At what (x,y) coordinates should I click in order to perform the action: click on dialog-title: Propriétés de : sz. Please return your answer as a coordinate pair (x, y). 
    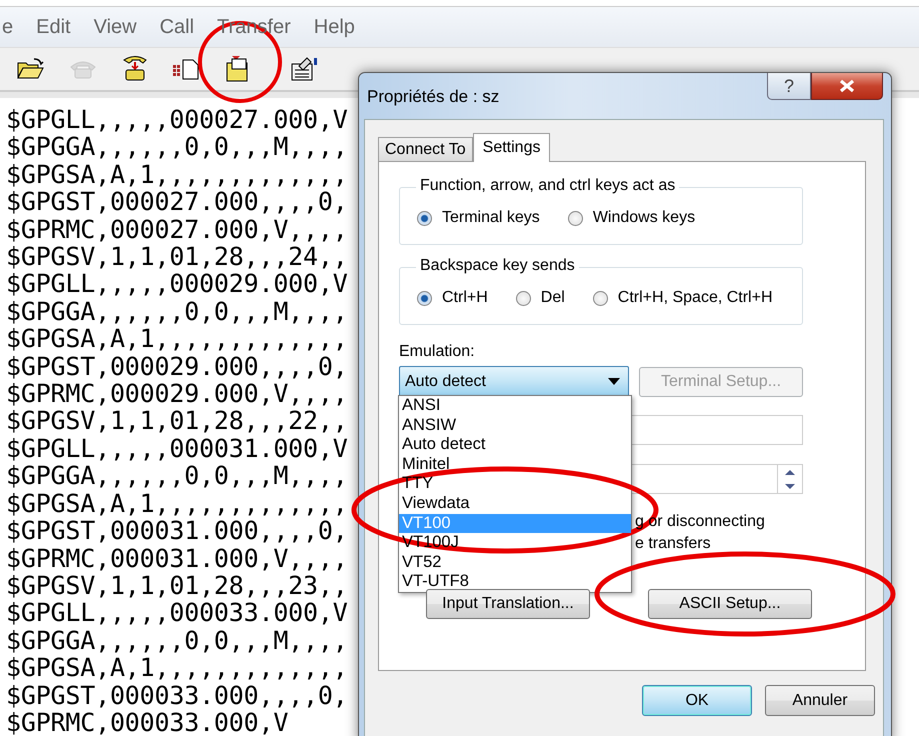
    Looking at the image, I should click on (433, 97).